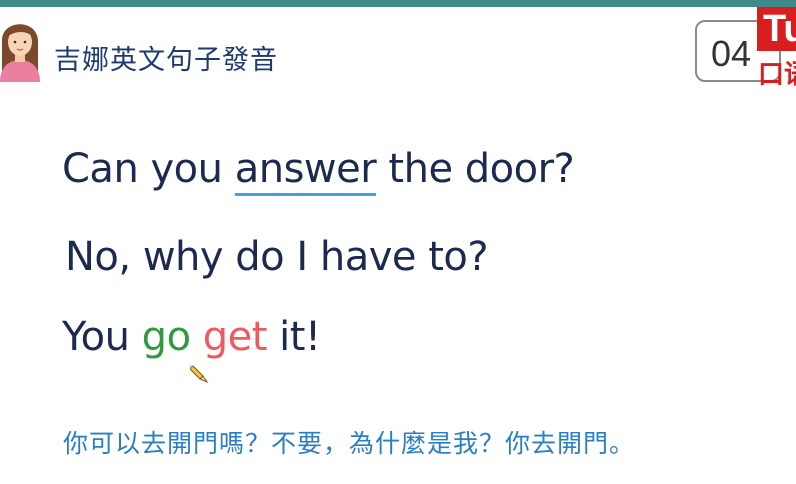 Image resolution: width=796 pixels, height=484 pixels. Describe the element at coordinates (293, 337) in the screenshot. I see `sentence-3-after: it!` at that location.